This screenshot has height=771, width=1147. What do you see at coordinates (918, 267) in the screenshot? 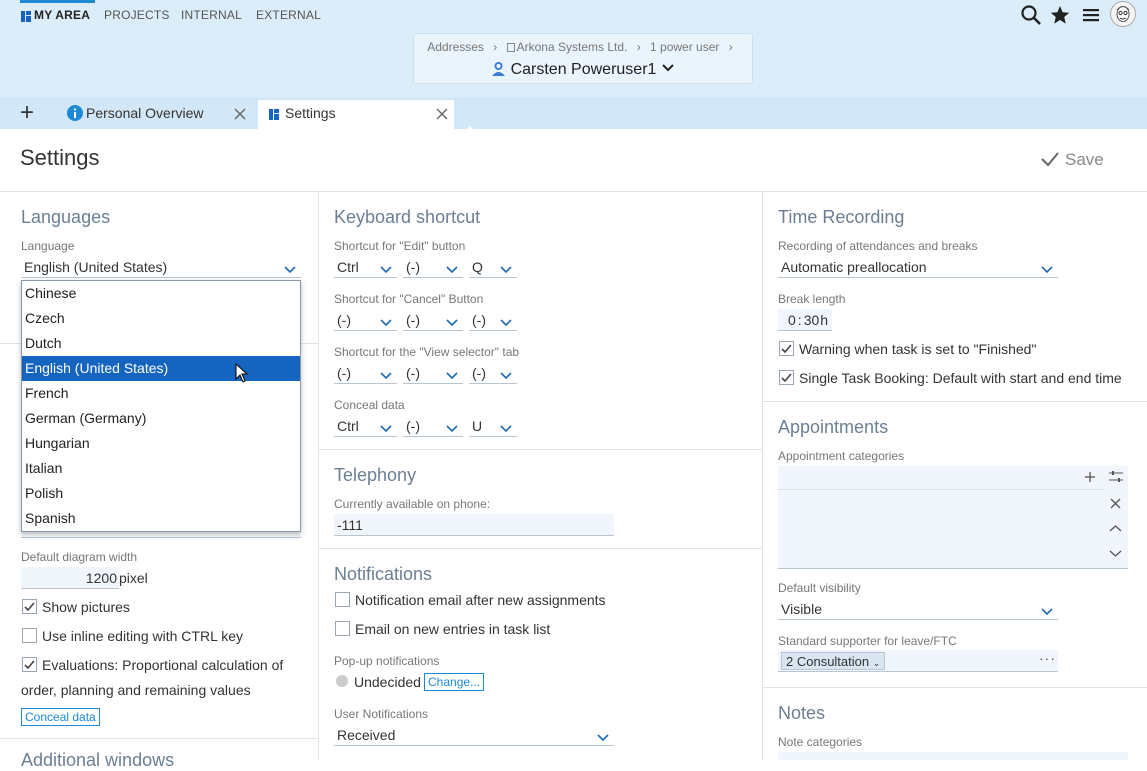
I see `recording-select: Automatic preallocation` at bounding box center [918, 267].